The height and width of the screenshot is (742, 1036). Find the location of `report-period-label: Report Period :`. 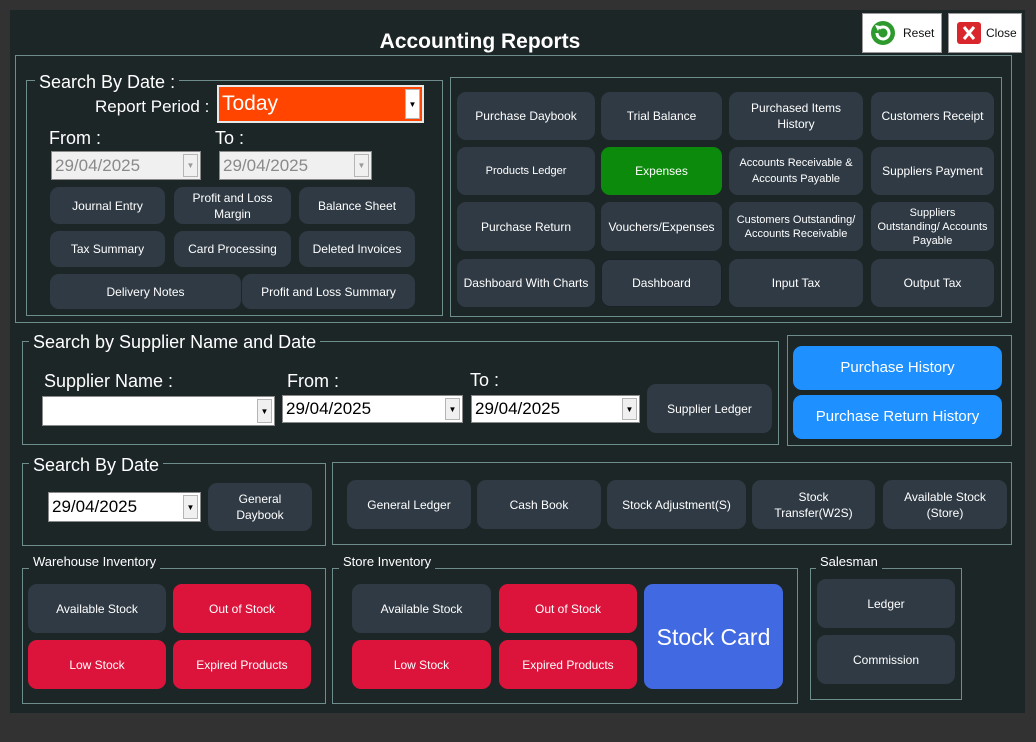

report-period-label: Report Period : is located at coordinates (152, 106).